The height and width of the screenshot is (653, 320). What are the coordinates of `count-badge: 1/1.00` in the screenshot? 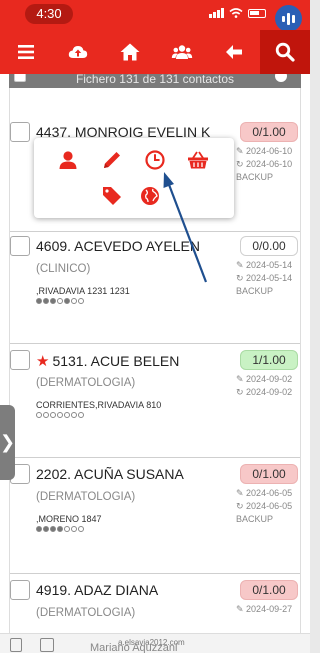 It's located at (269, 360).